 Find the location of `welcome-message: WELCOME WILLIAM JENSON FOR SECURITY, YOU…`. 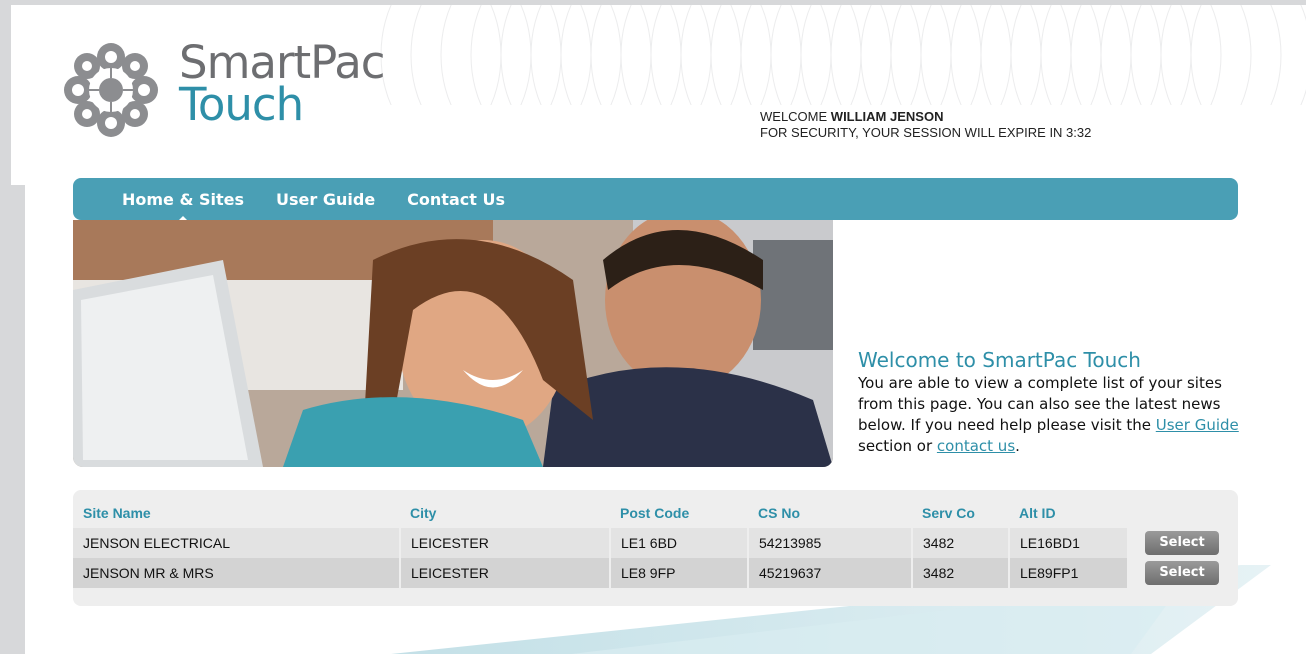

welcome-message: WELCOME WILLIAM JENSON FOR SECURITY, YOU… is located at coordinates (925, 125).